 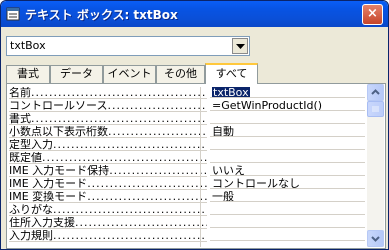 I want to click on tab-format: 書式, so click(x=28, y=74).